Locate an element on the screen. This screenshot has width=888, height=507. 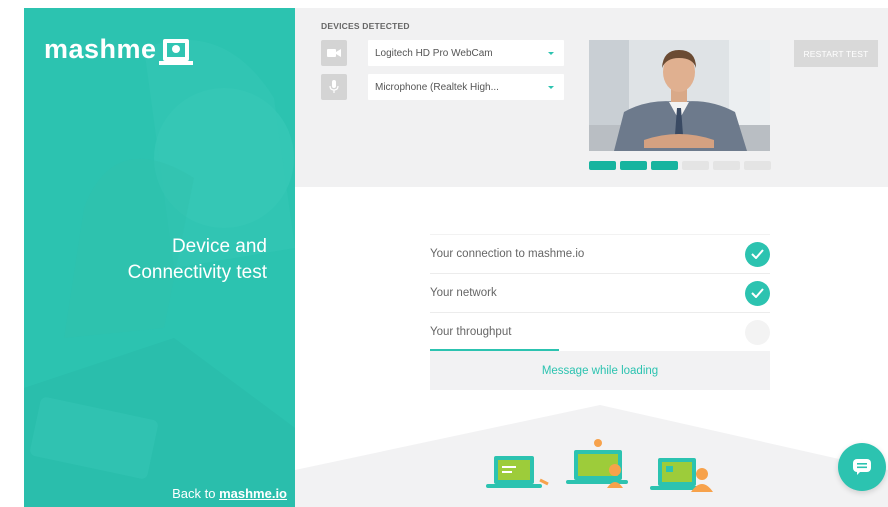
camera-row: Logitech HD Pro WebCam is located at coordinates (442, 53).